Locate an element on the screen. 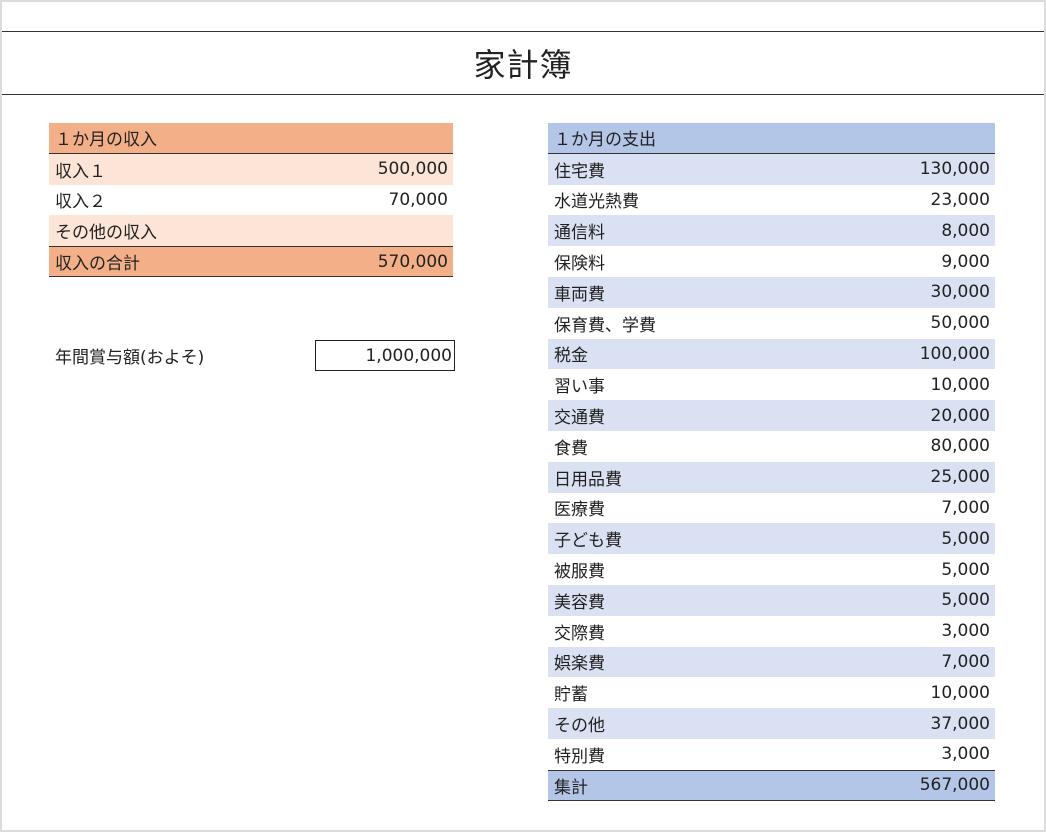 This screenshot has height=832, width=1046. income-row-label: 収入２ is located at coordinates (80, 202).